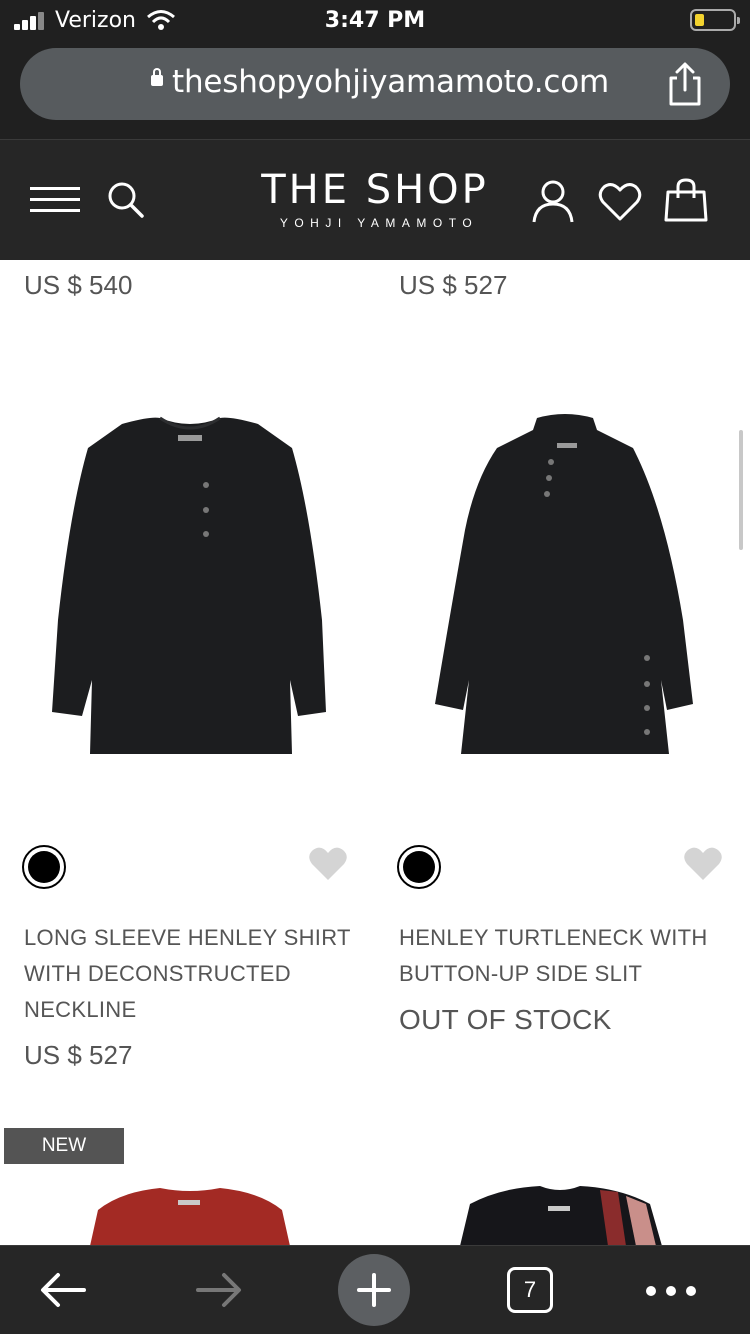 This screenshot has width=750, height=1334. I want to click on logo-title: THE SHOP, so click(375, 190).